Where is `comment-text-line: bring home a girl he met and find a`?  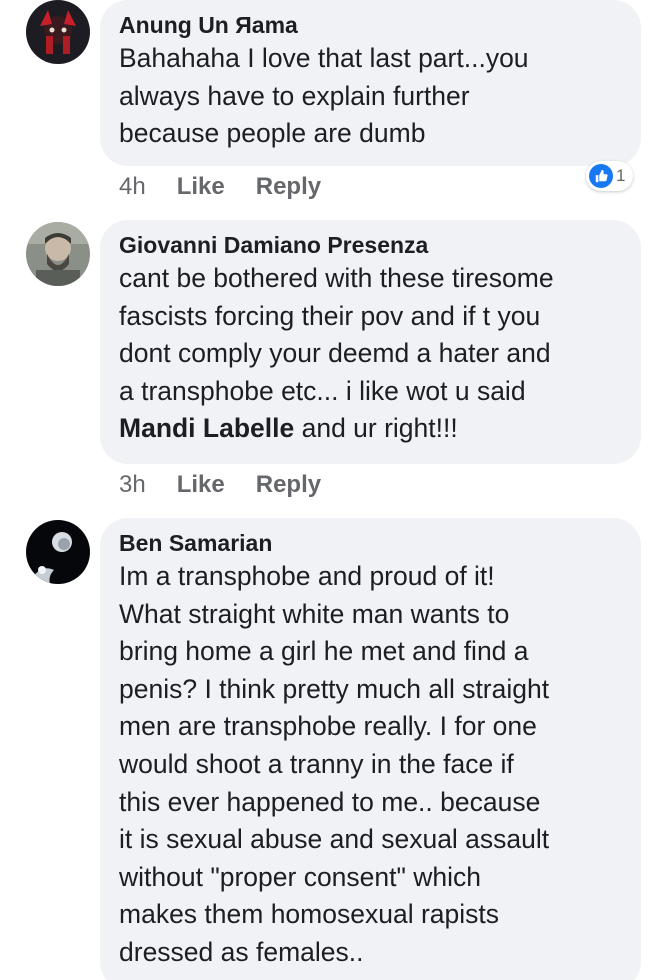 comment-text-line: bring home a girl he met and find a is located at coordinates (324, 651).